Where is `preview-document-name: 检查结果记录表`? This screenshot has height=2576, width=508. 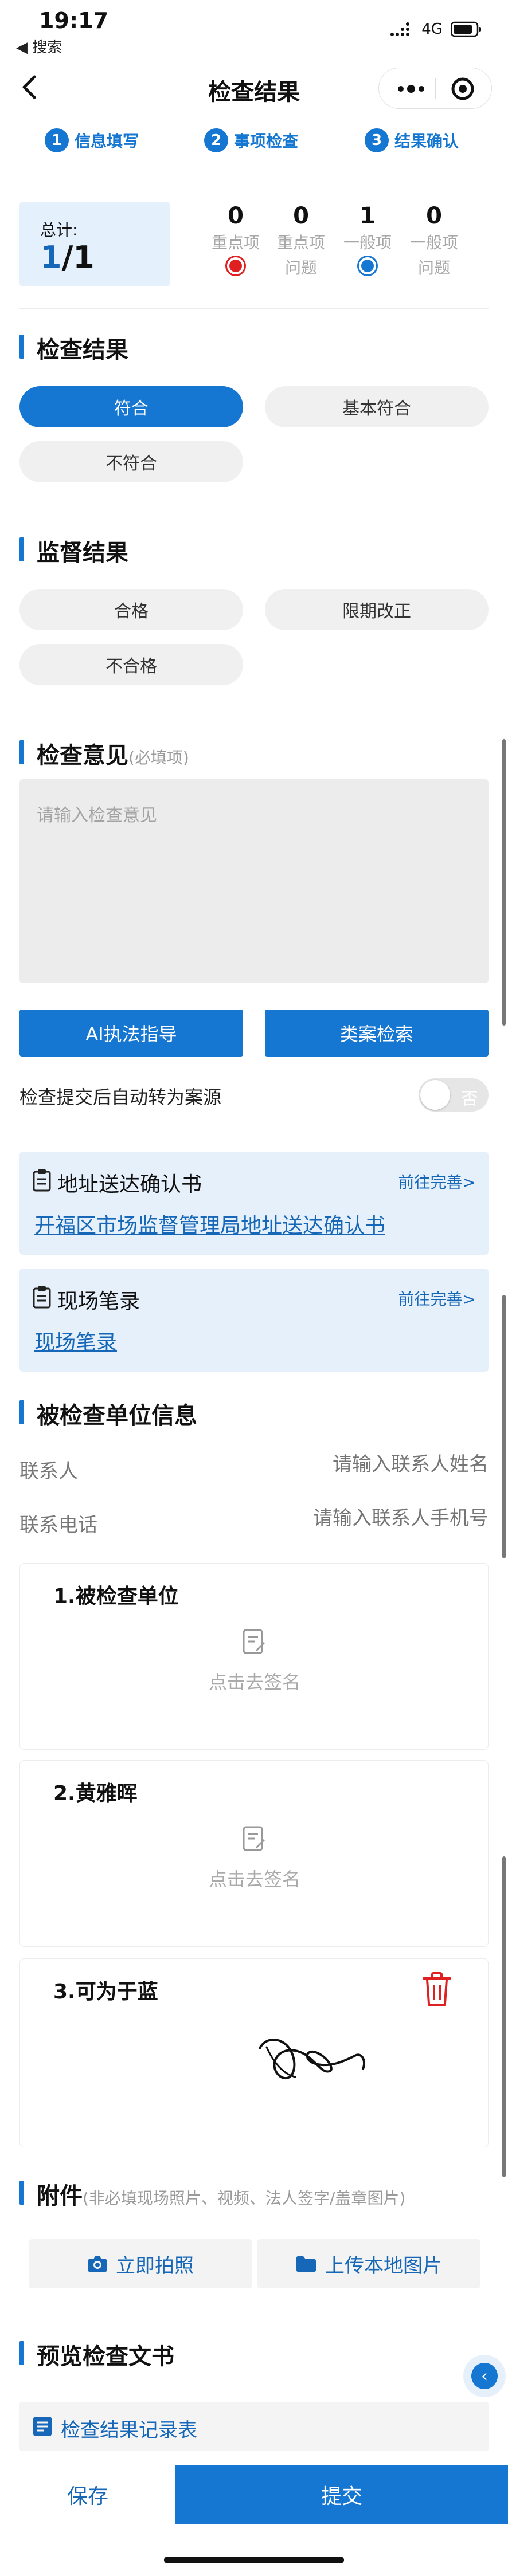
preview-document-name: 检查结果记录表 is located at coordinates (129, 2431).